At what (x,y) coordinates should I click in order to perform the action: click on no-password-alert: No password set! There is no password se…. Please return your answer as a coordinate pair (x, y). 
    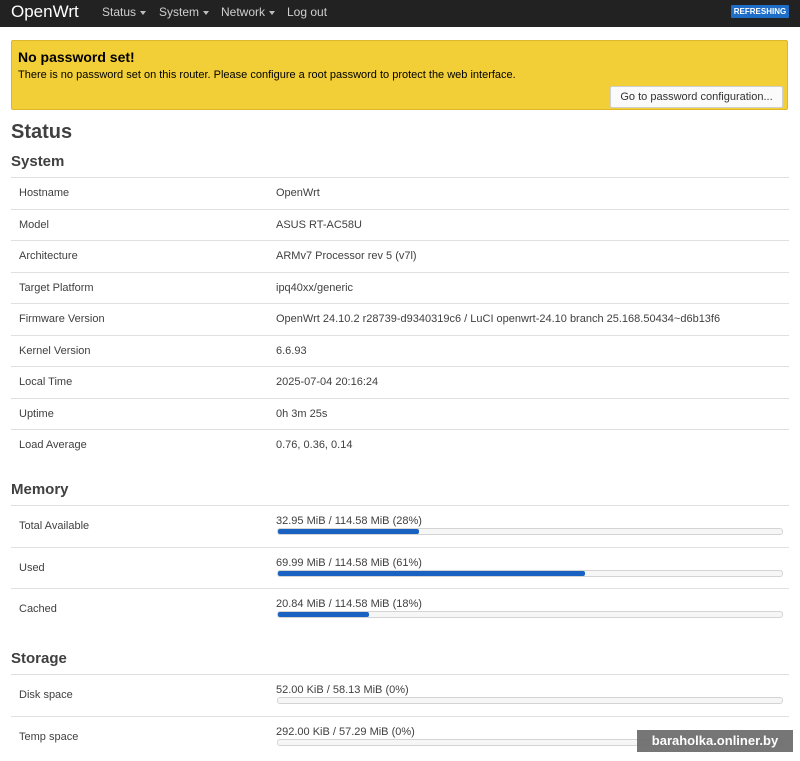
    Looking at the image, I should click on (399, 75).